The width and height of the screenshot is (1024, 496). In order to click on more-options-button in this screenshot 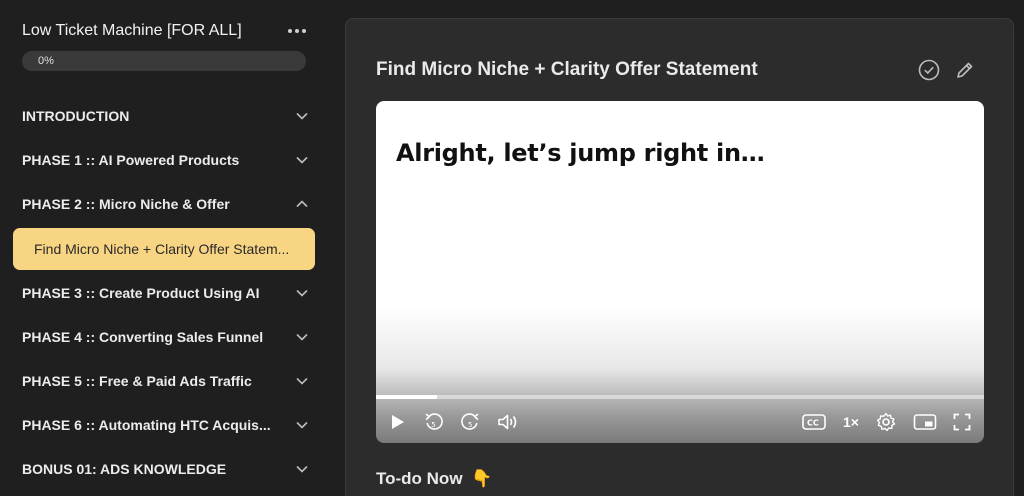, I will do `click(297, 31)`.